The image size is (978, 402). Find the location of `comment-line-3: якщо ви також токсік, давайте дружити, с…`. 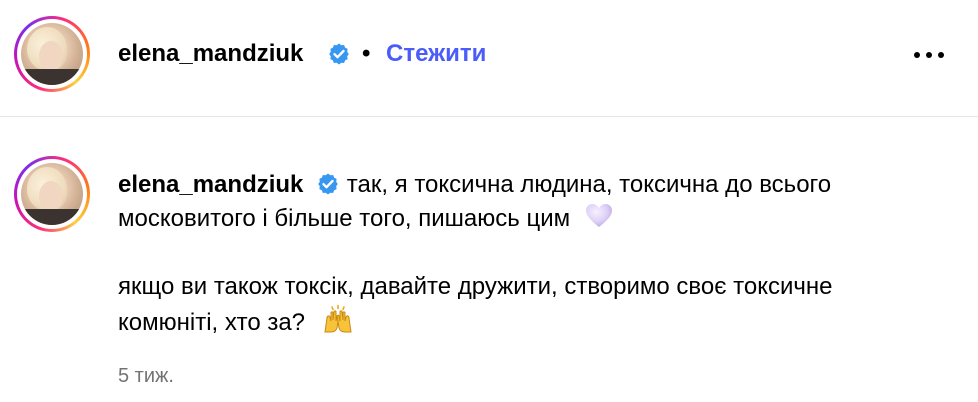

comment-line-3: якщо ви також токсік, давайте дружити, с… is located at coordinates (475, 286).